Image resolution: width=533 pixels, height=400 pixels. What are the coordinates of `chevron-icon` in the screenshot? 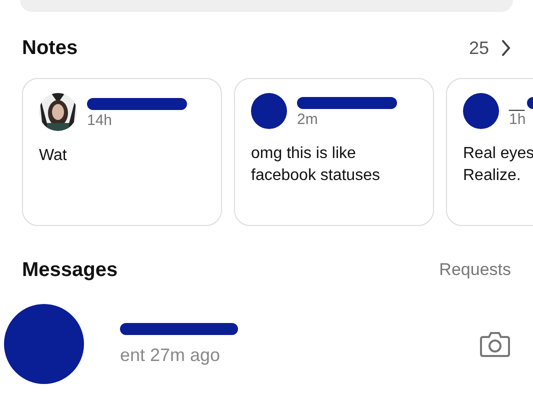 It's located at (506, 48).